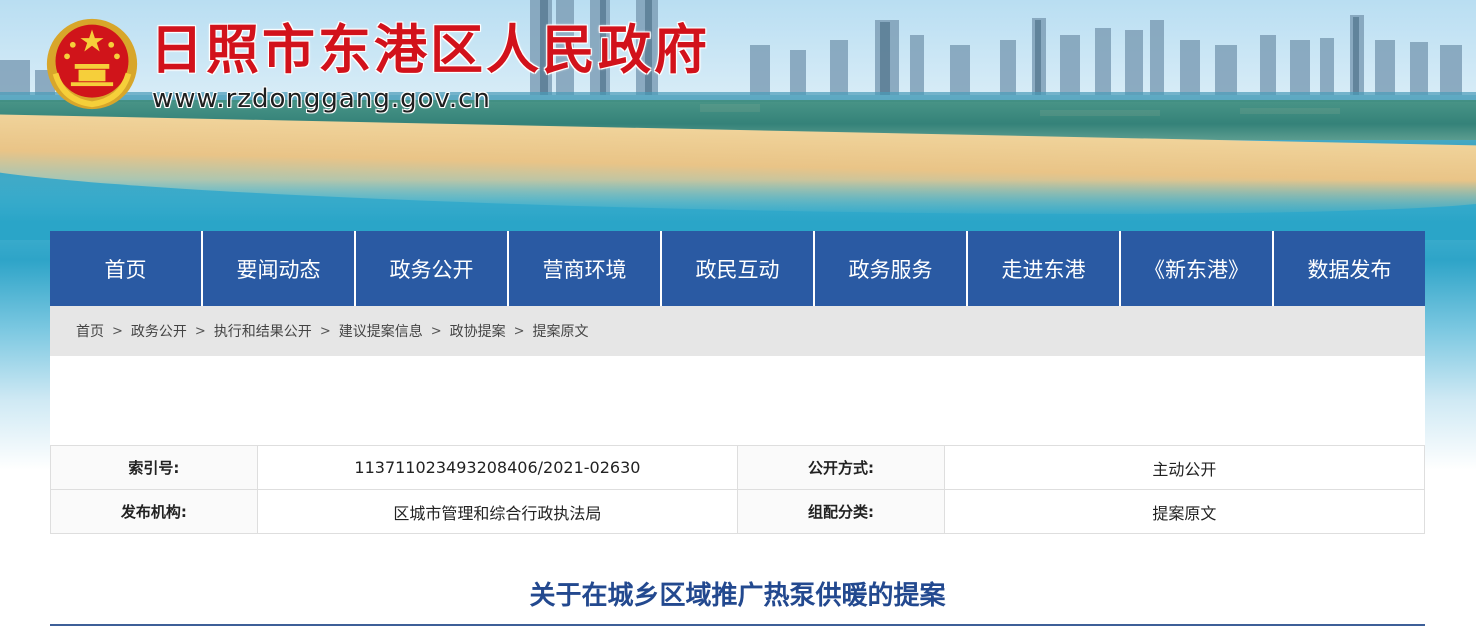  I want to click on nav-item-about-donggang: 走进东港, so click(1042, 268).